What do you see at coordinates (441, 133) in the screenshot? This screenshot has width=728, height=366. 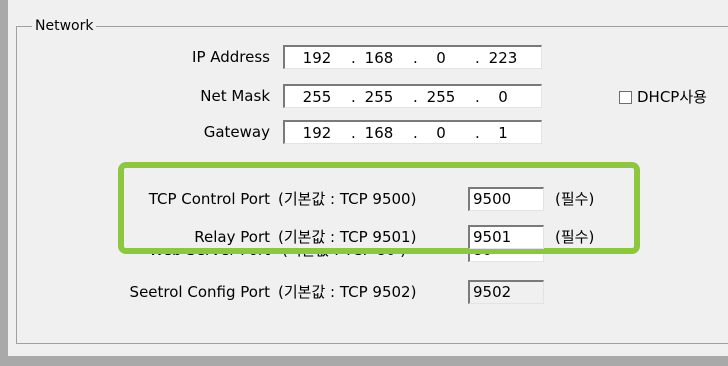 I see `gateway-octet-3: 0` at bounding box center [441, 133].